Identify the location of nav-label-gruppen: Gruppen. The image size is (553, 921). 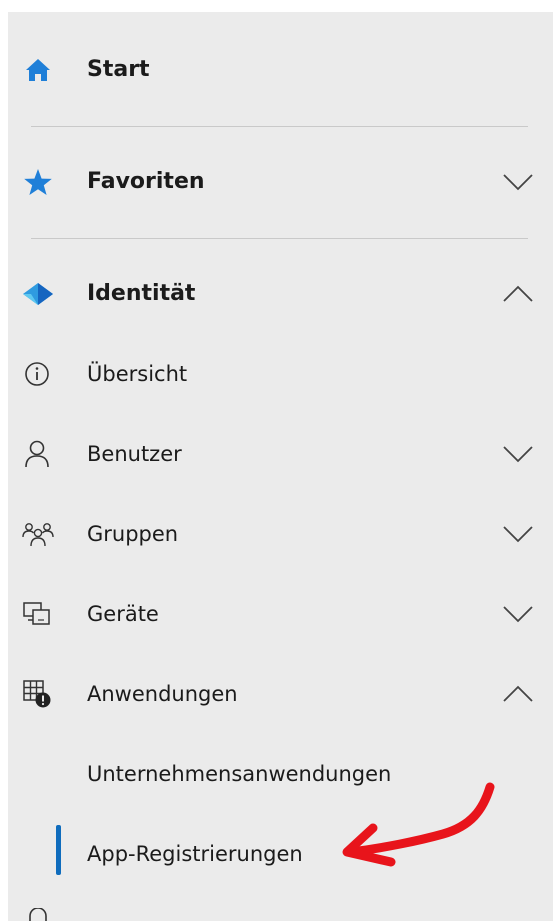
(133, 534).